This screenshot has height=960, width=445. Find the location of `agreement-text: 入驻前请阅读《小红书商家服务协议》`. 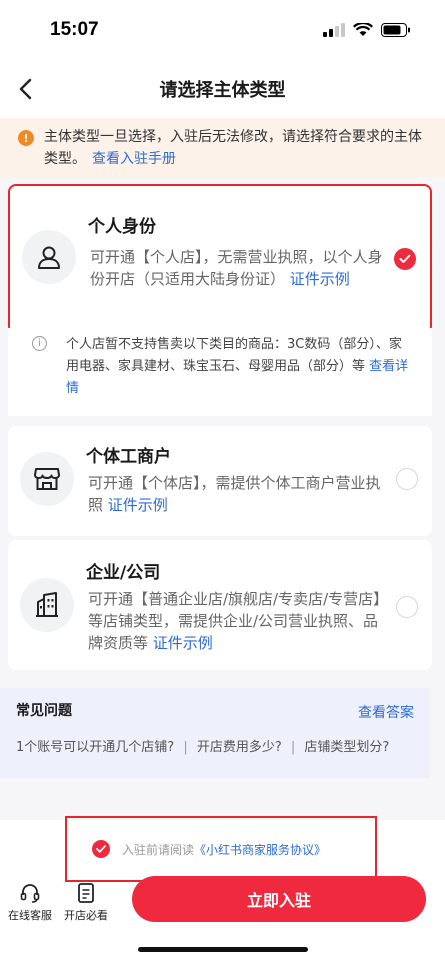

agreement-text: 入驻前请阅读《小红书商家服务协议》 is located at coordinates (224, 849).